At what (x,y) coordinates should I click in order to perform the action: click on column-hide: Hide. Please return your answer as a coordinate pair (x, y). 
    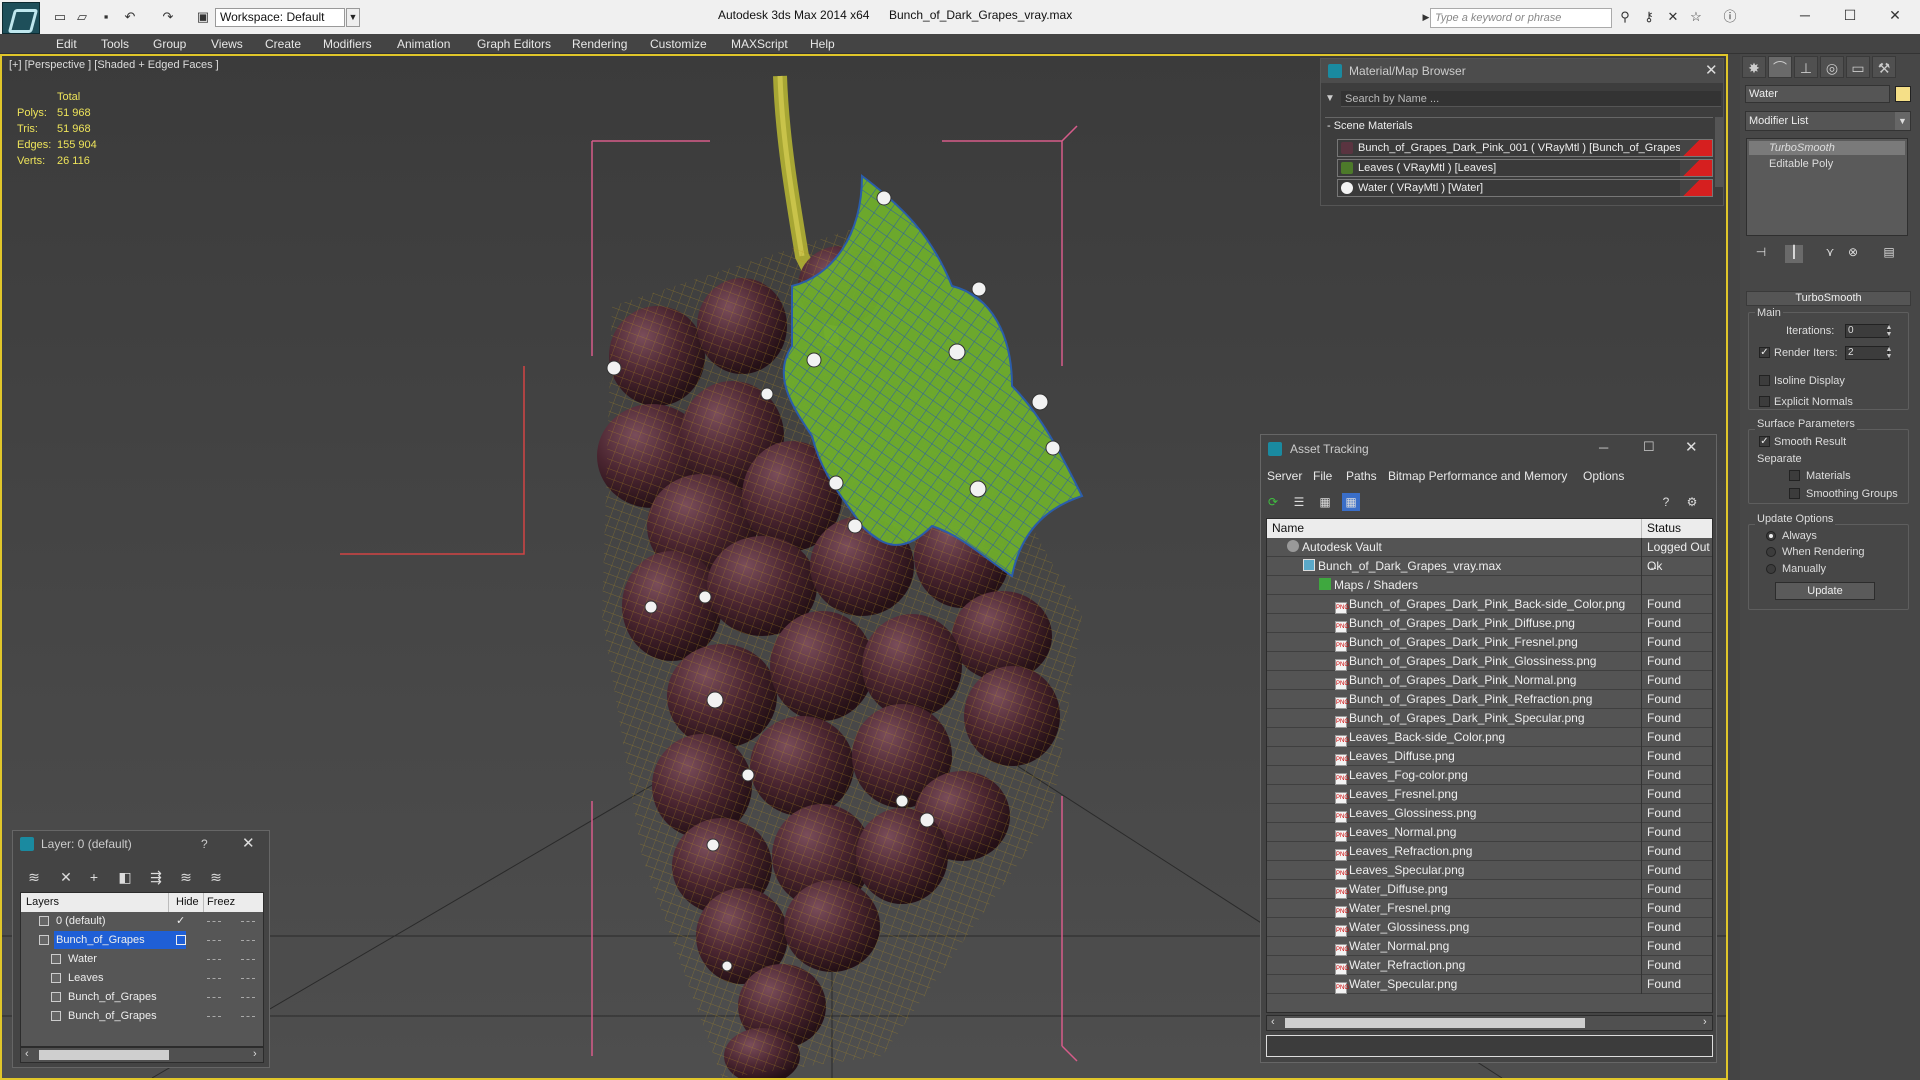
    Looking at the image, I should click on (187, 902).